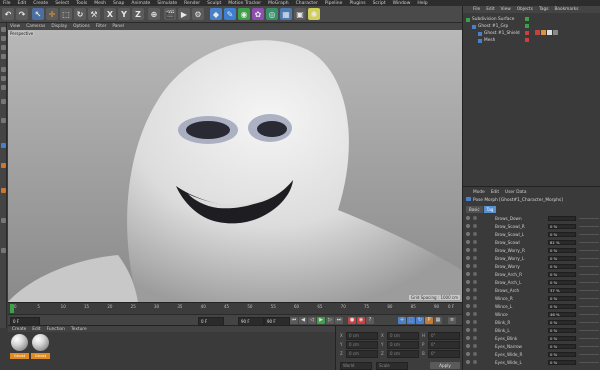 This screenshot has width=600, height=370. Describe the element at coordinates (515, 192) in the screenshot. I see `attribute-menu-item-user-data: User Data` at that location.